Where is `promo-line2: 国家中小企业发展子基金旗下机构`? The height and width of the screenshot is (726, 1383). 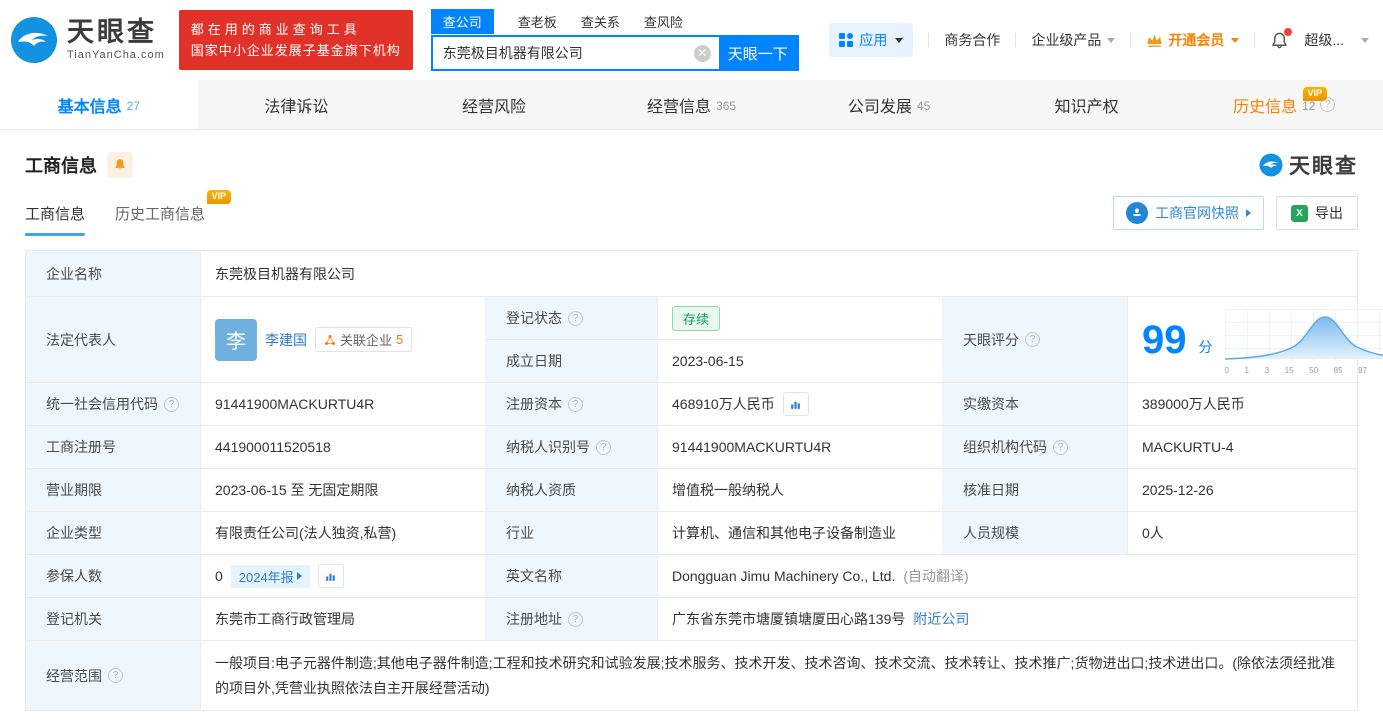 promo-line2: 国家中小企业发展子基金旗下机构 is located at coordinates (295, 50).